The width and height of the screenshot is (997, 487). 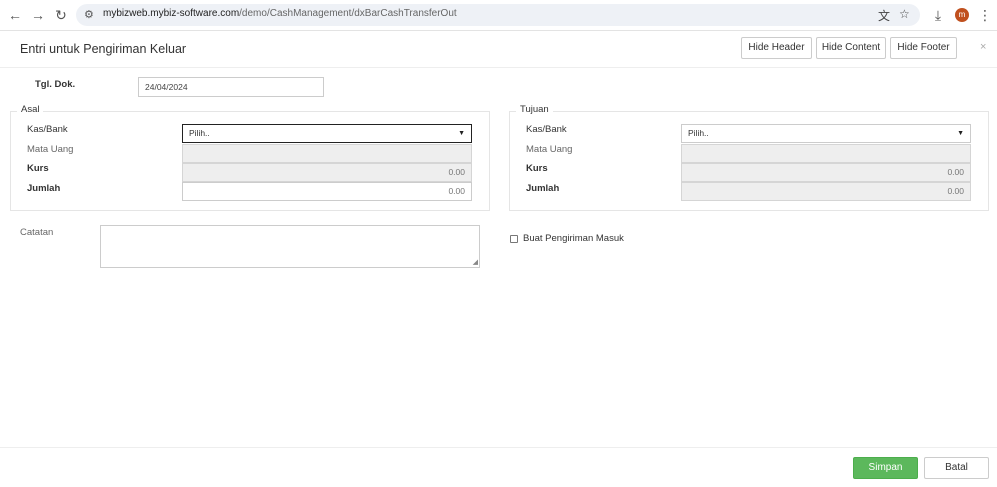 What do you see at coordinates (103, 49) in the screenshot?
I see `modal-title: Entri untuk Pengiriman Keluar` at bounding box center [103, 49].